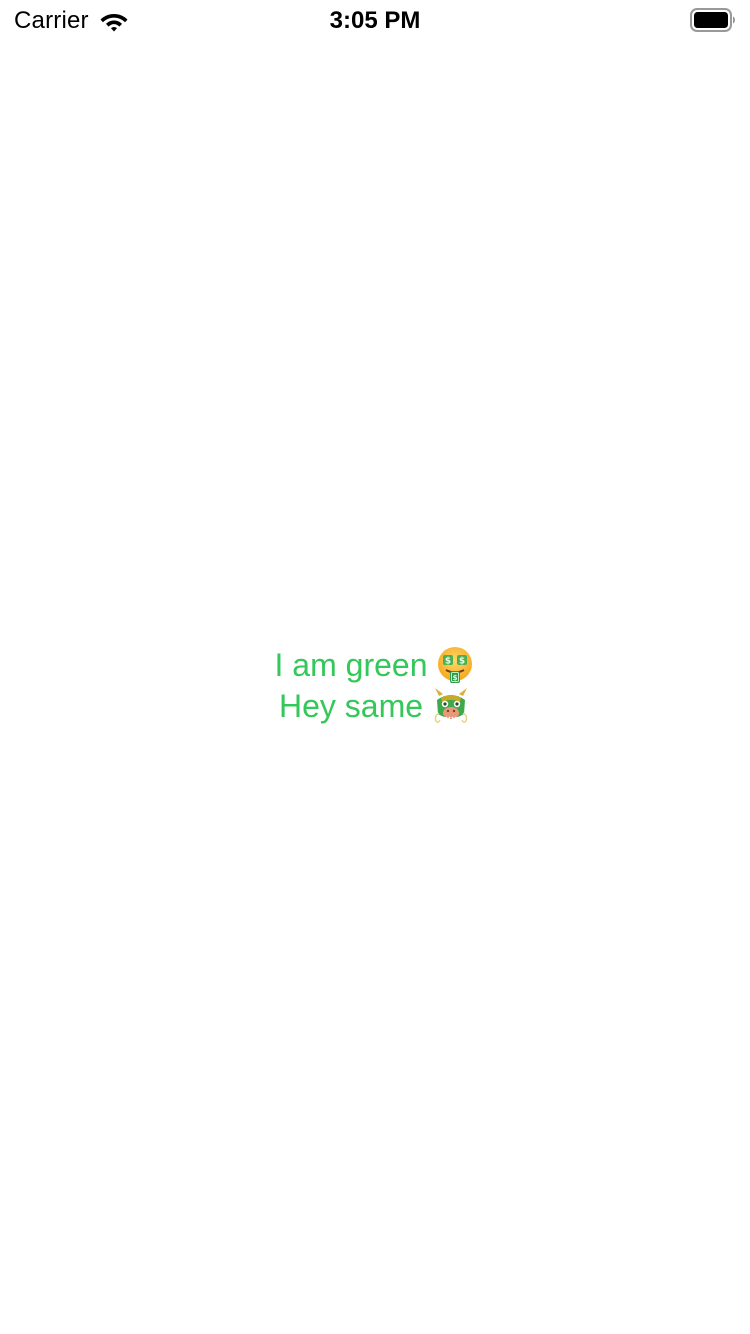 This screenshot has height=1334, width=750. What do you see at coordinates (351, 665) in the screenshot?
I see `line-1-text: I am green` at bounding box center [351, 665].